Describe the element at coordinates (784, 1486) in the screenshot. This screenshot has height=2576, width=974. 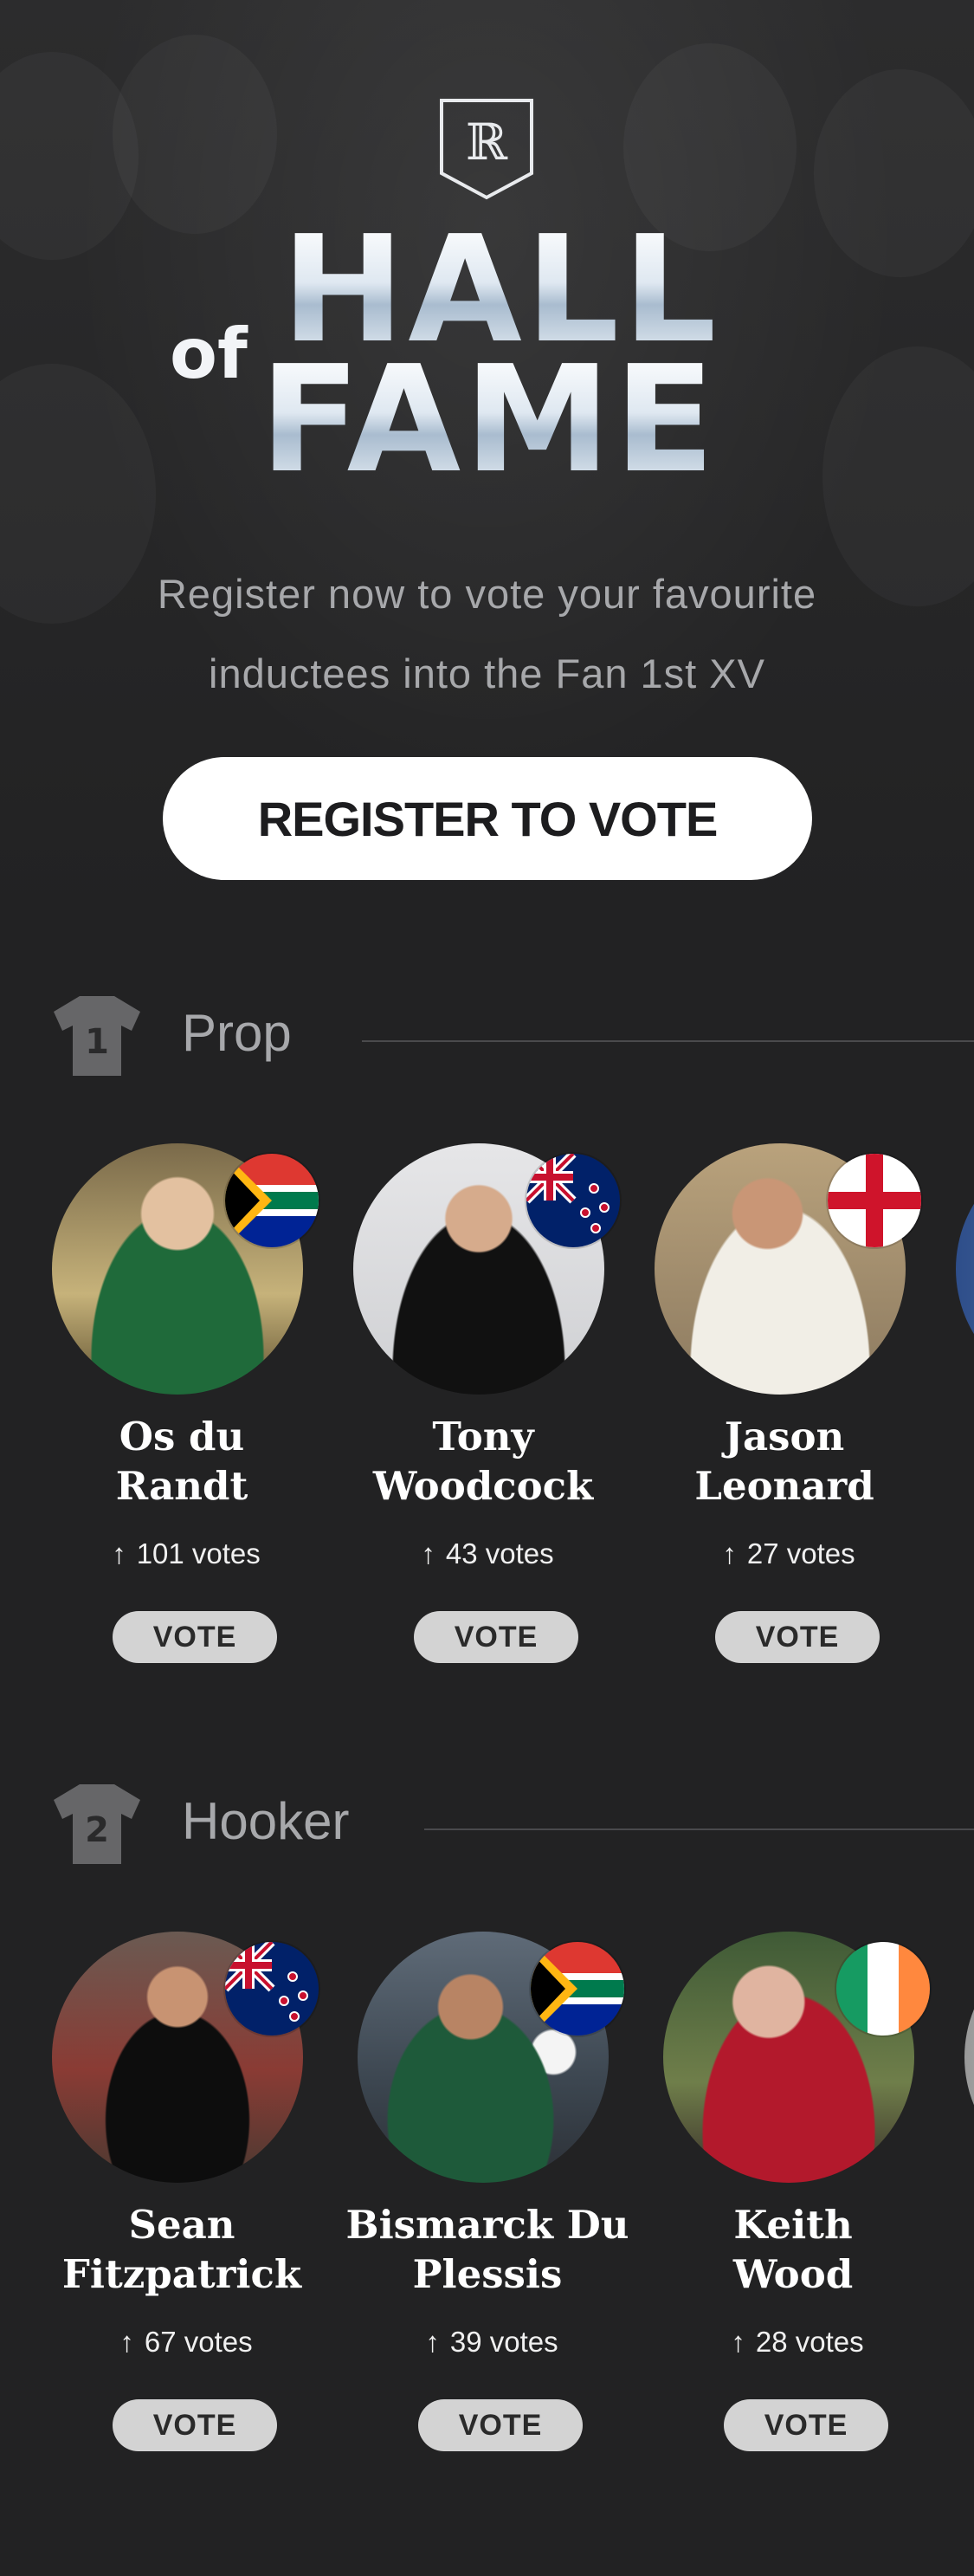
I see `player-name-line-2: Leonard` at that location.